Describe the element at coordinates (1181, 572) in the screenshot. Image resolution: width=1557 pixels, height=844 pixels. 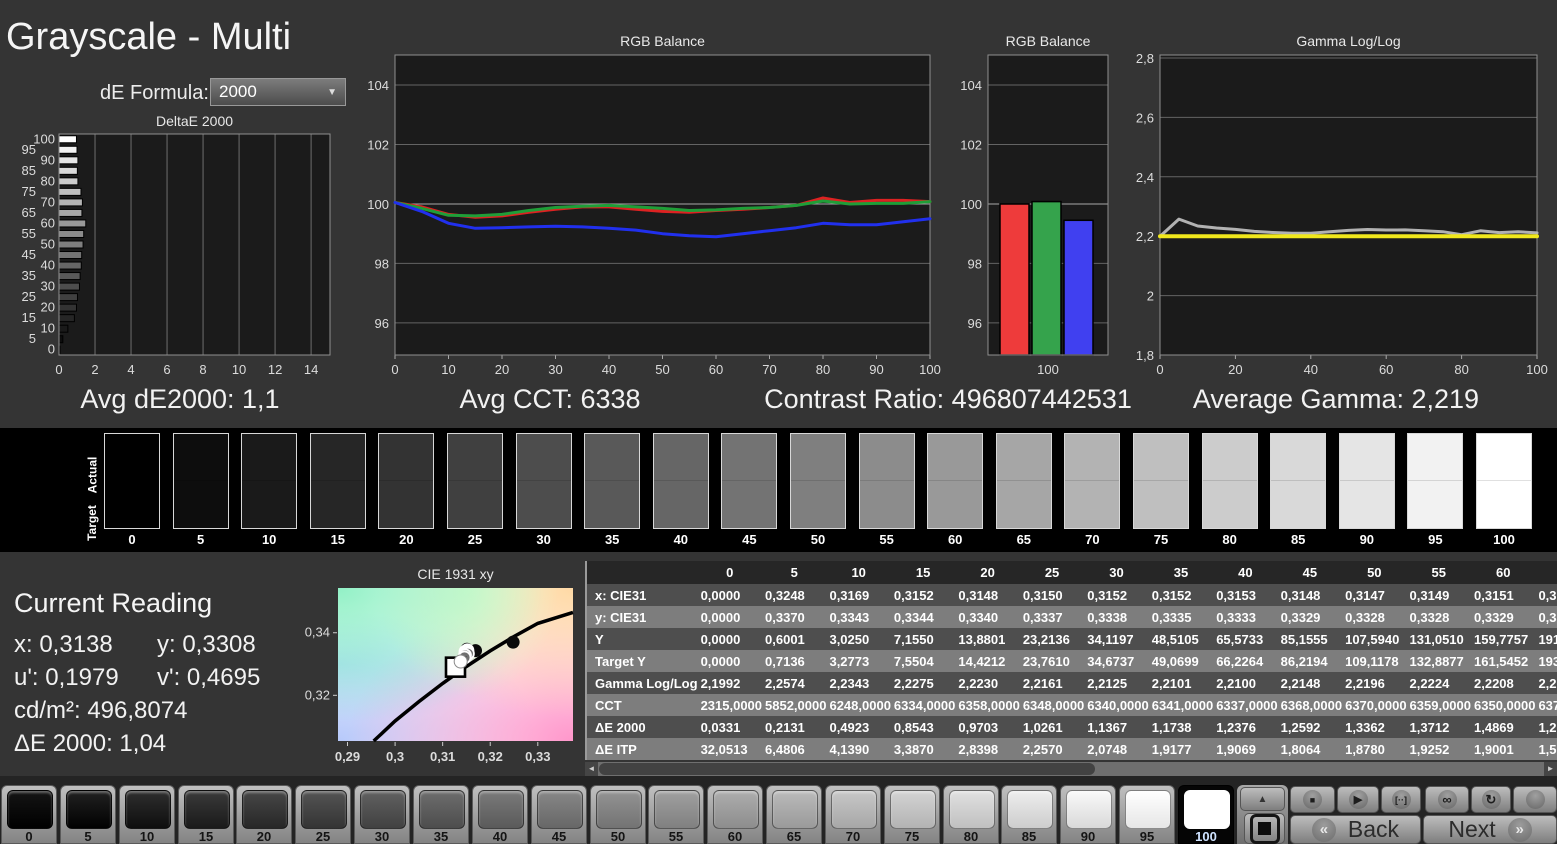
I see `column-header: 35` at that location.